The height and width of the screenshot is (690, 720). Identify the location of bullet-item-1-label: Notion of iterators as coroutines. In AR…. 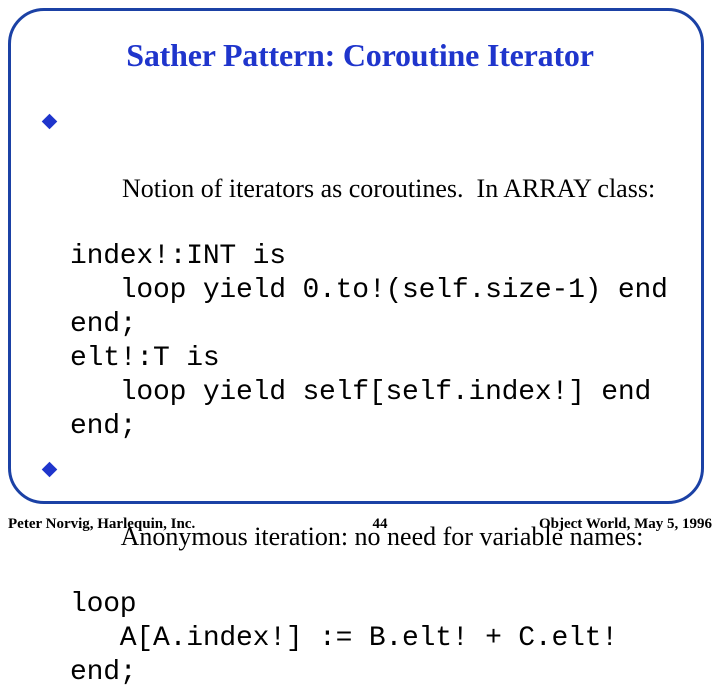
(389, 188).